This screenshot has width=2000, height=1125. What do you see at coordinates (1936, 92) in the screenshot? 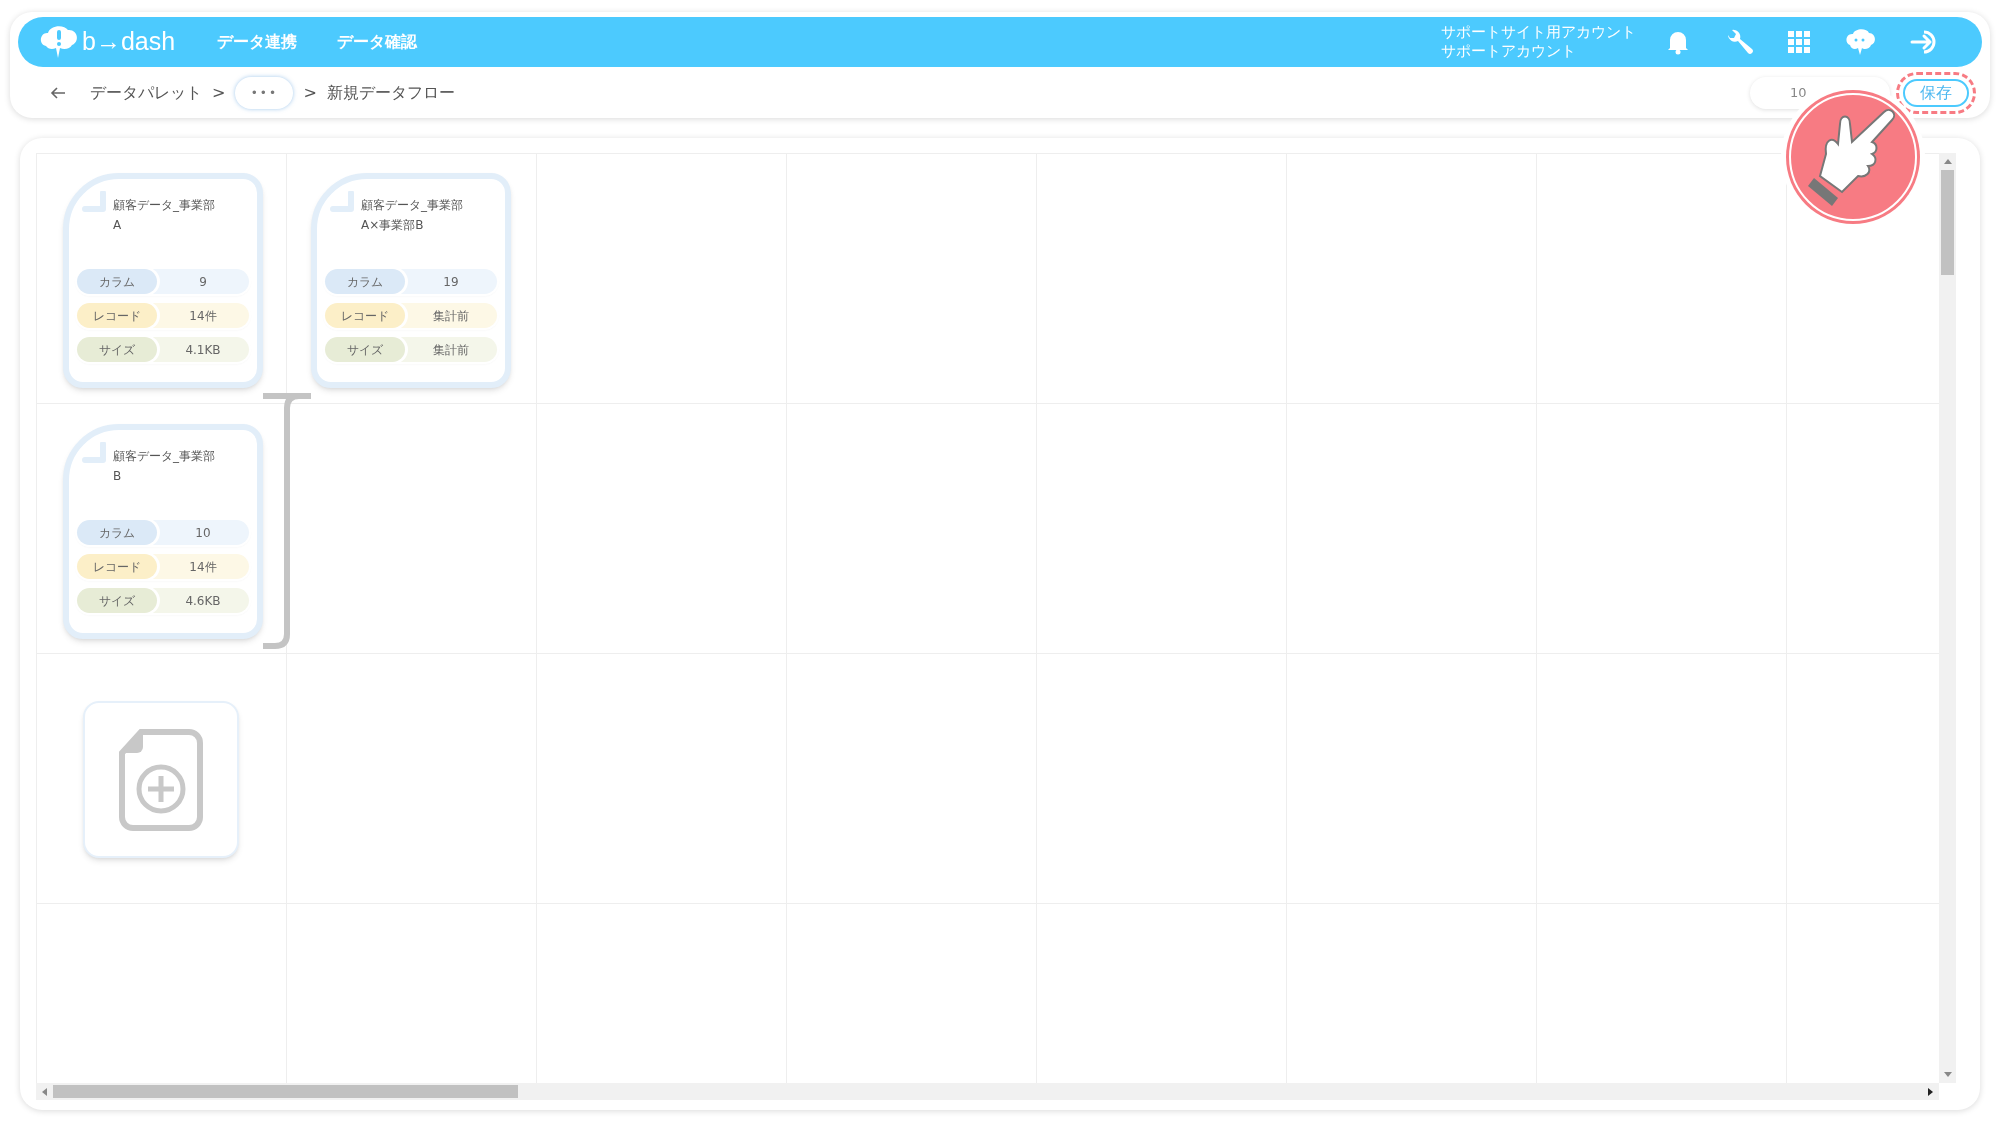
I see `save-button: 保存` at bounding box center [1936, 92].